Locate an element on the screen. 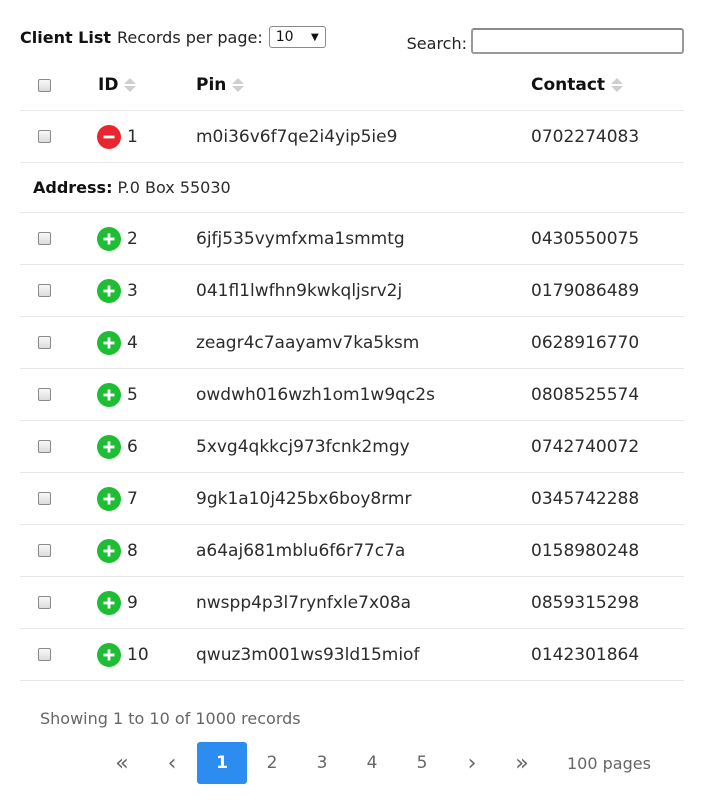 This screenshot has width=708, height=810. row-id: 9 is located at coordinates (132, 602).